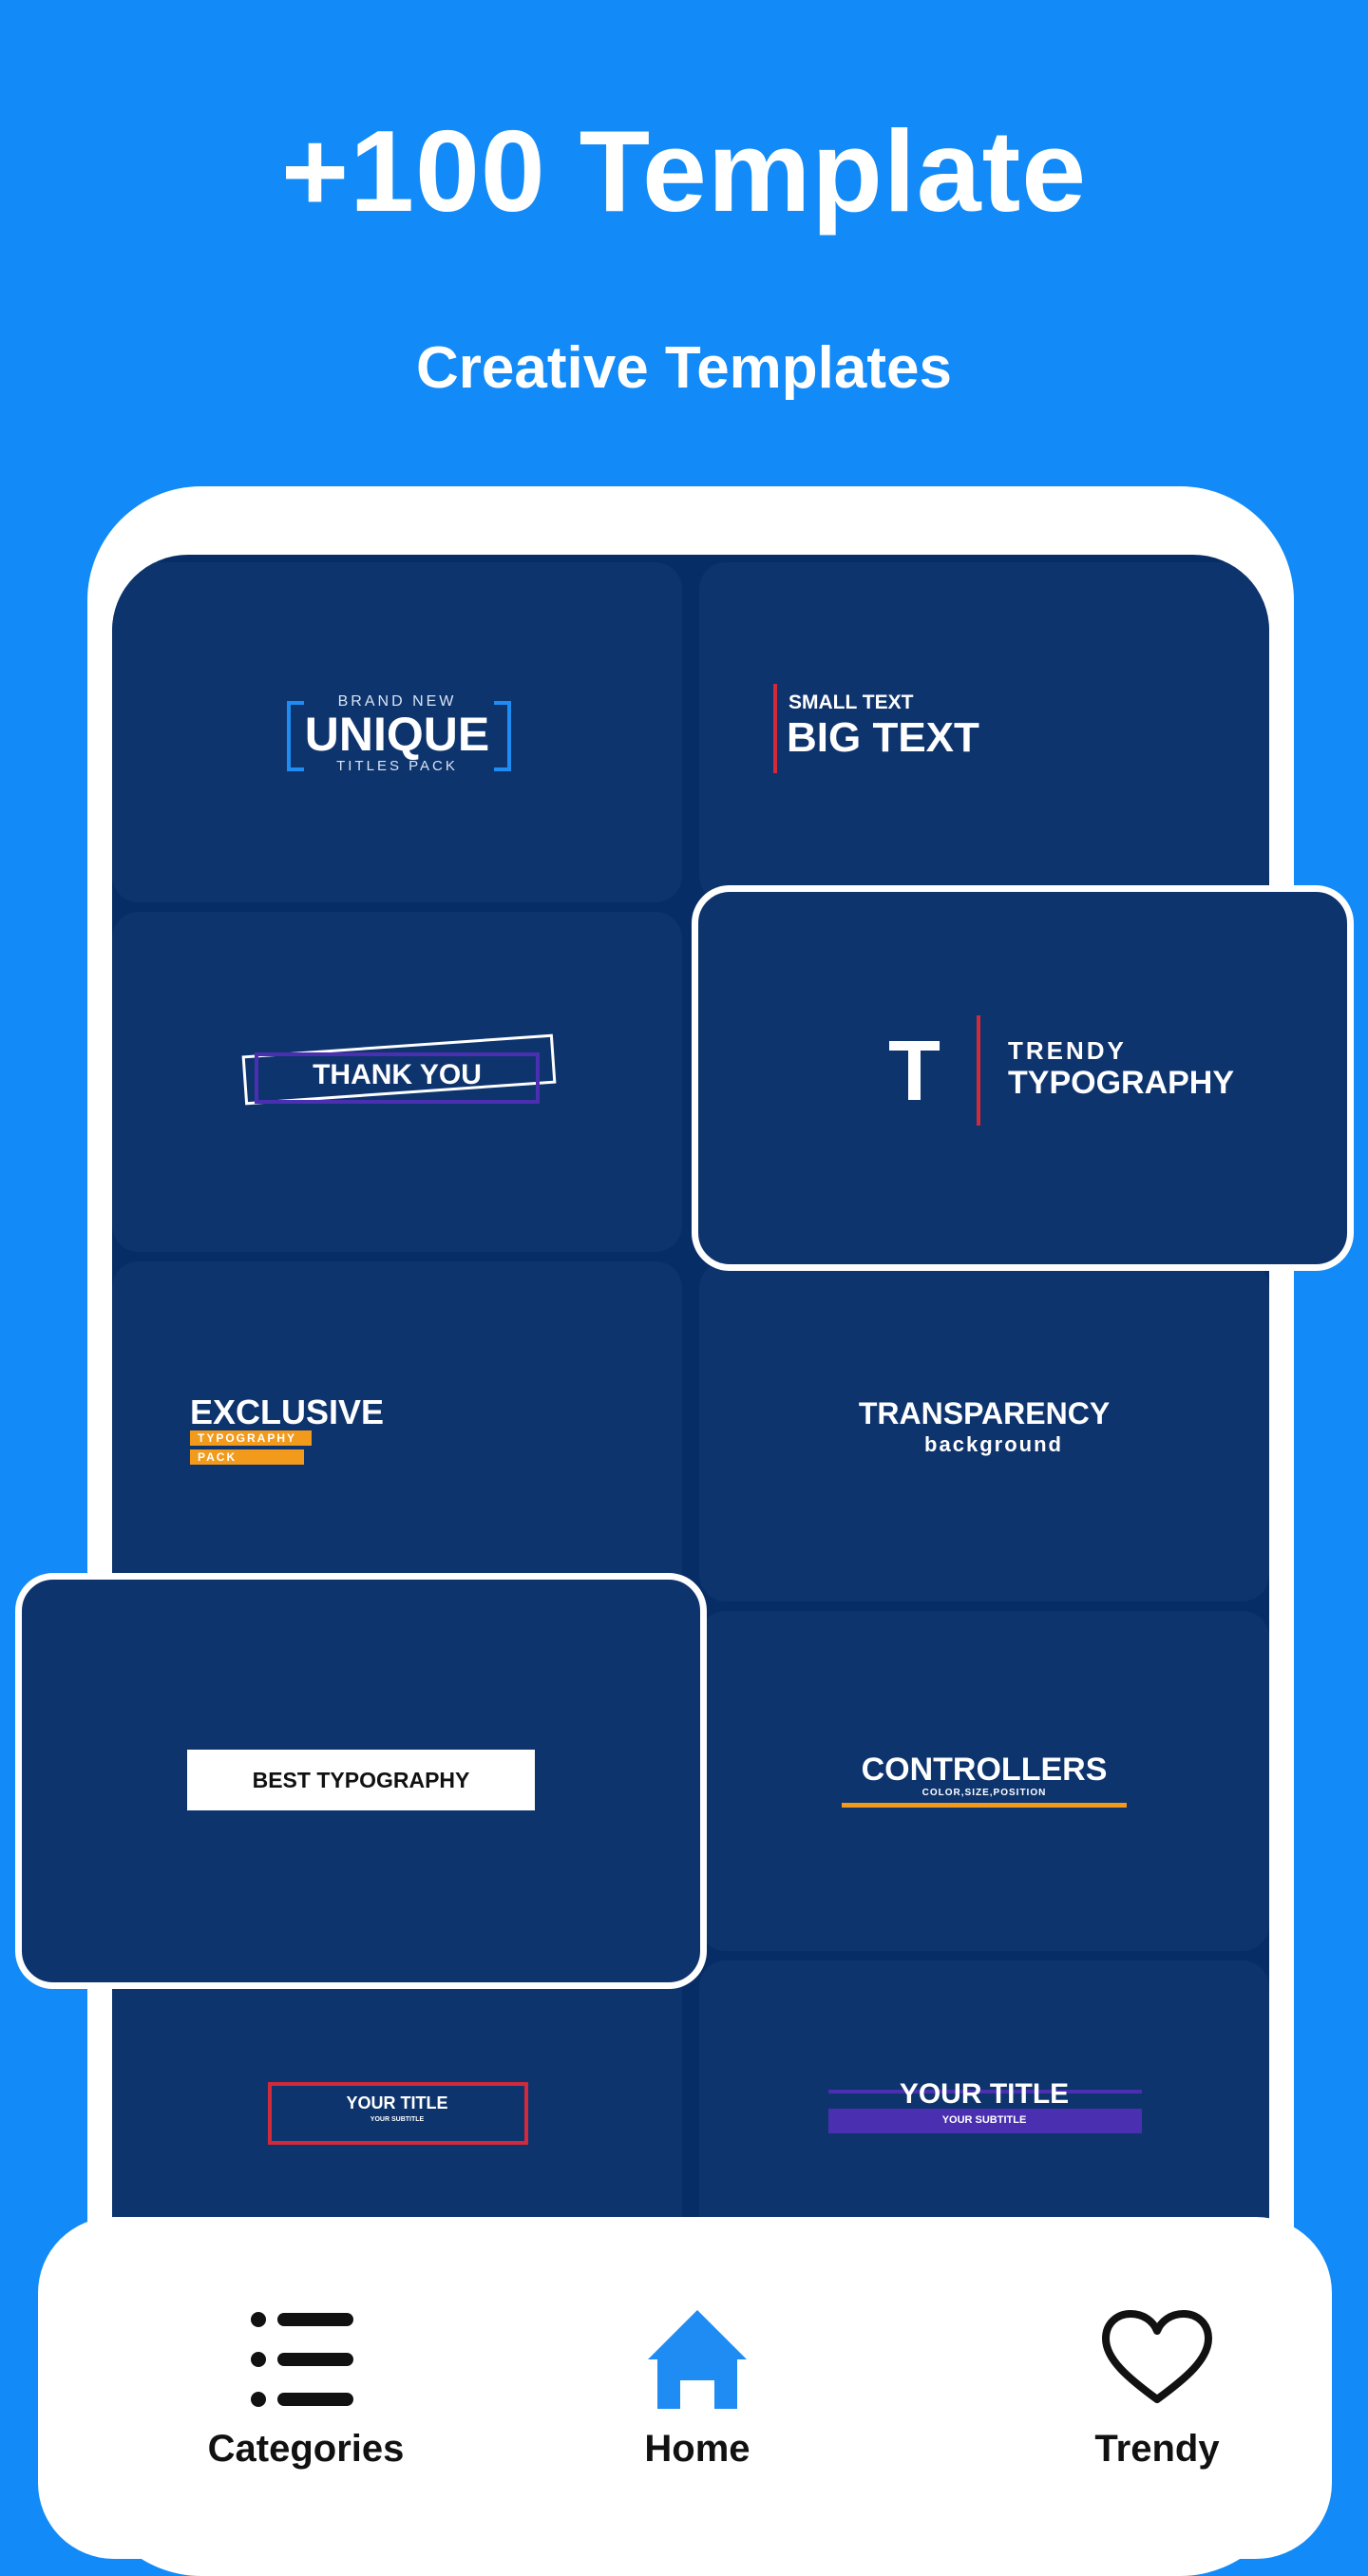 This screenshot has width=1368, height=2576. Describe the element at coordinates (775, 728) in the screenshot. I see `red-bar` at that location.